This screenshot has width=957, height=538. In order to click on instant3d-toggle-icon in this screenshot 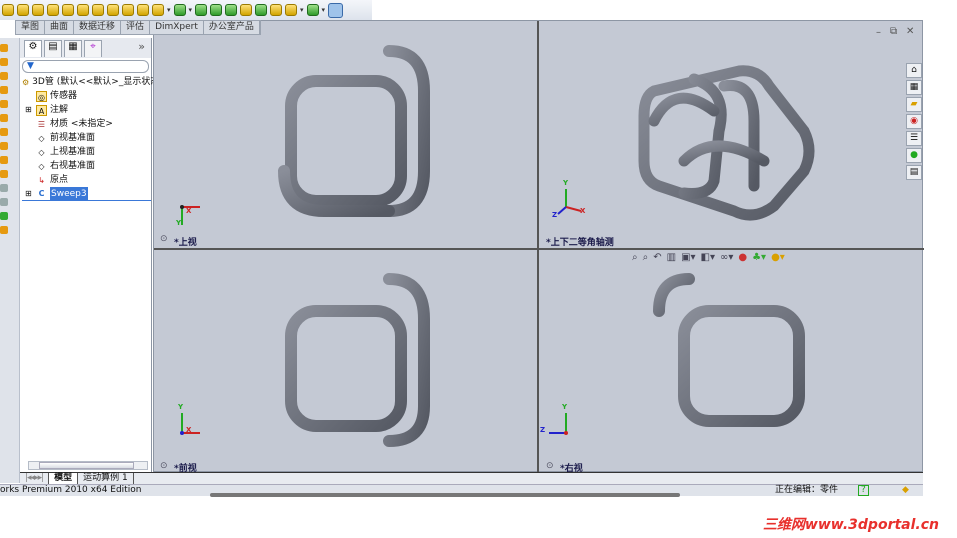, I will do `click(336, 10)`.